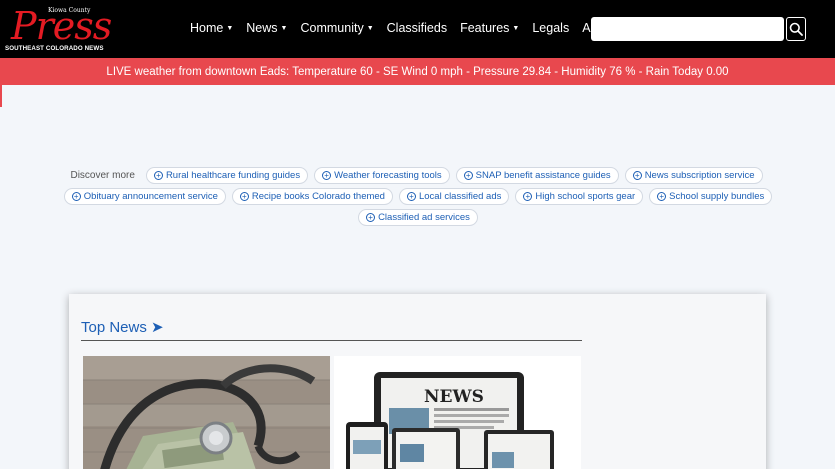  I want to click on search-button, so click(796, 29).